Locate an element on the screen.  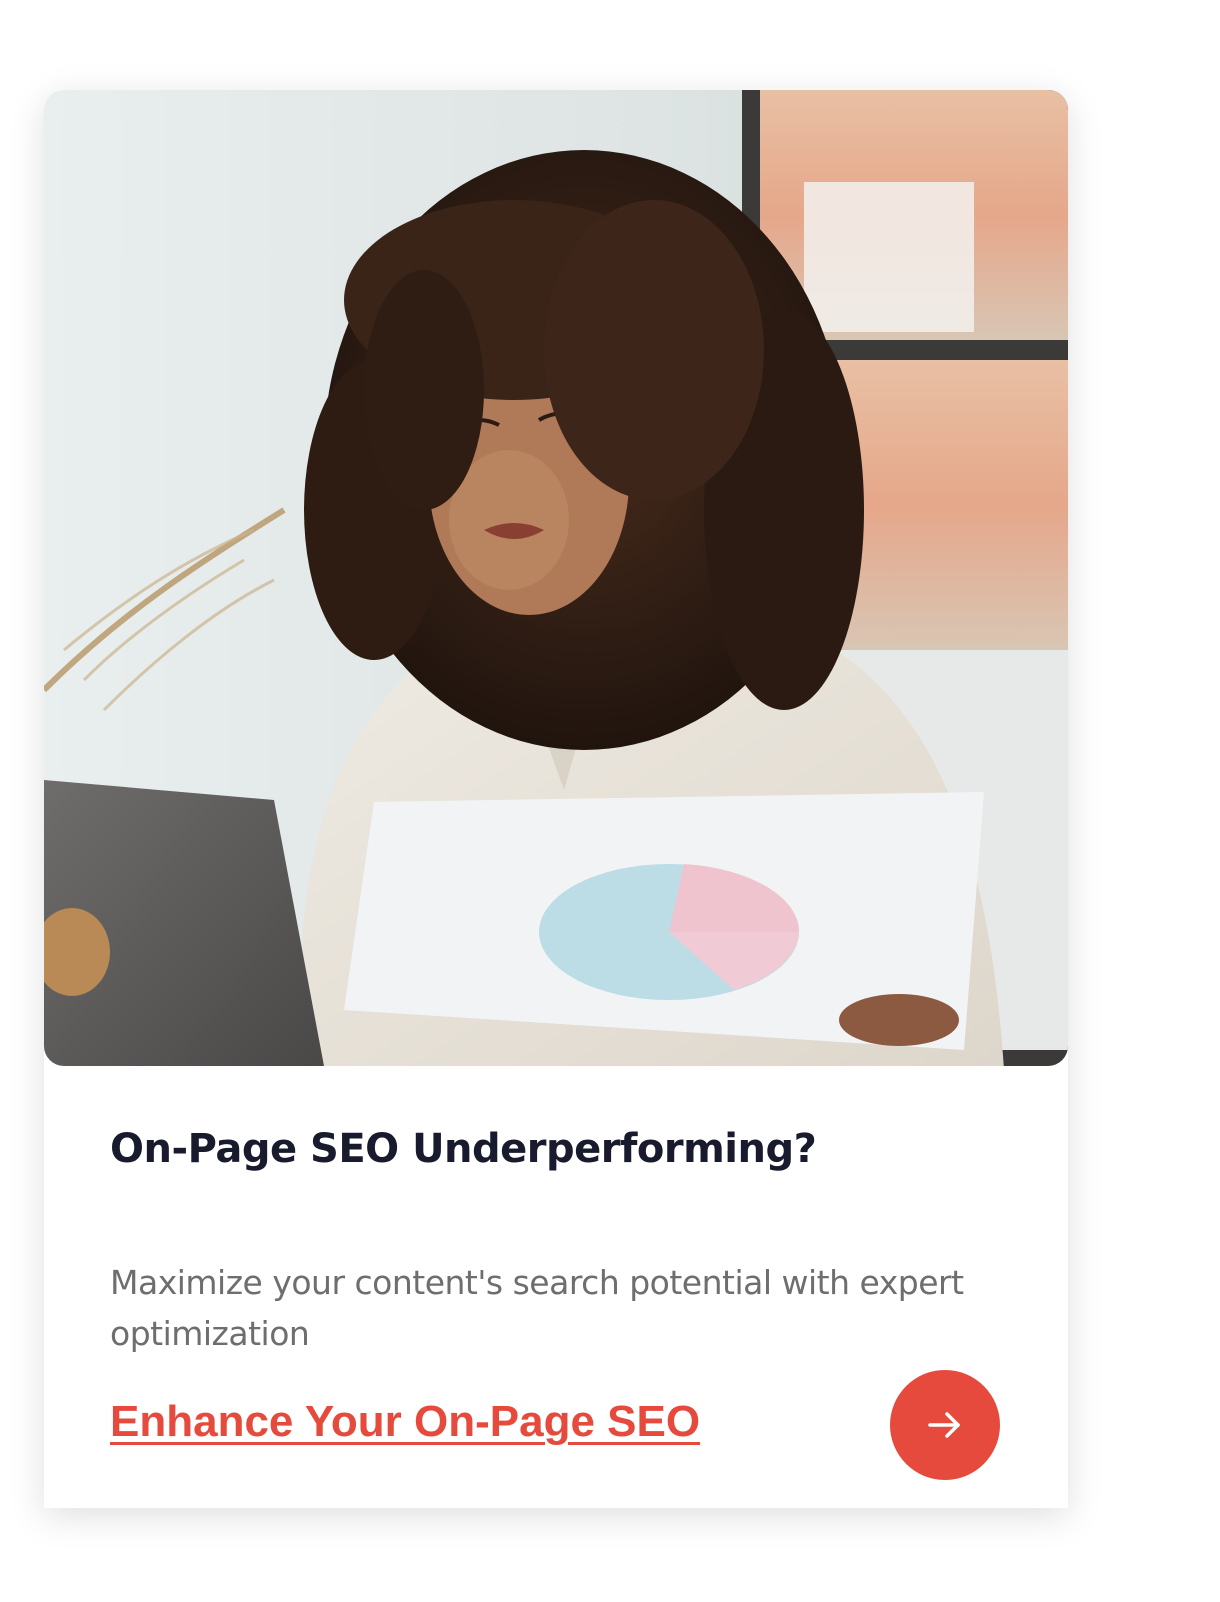
arrow-right-icon is located at coordinates (945, 1425).